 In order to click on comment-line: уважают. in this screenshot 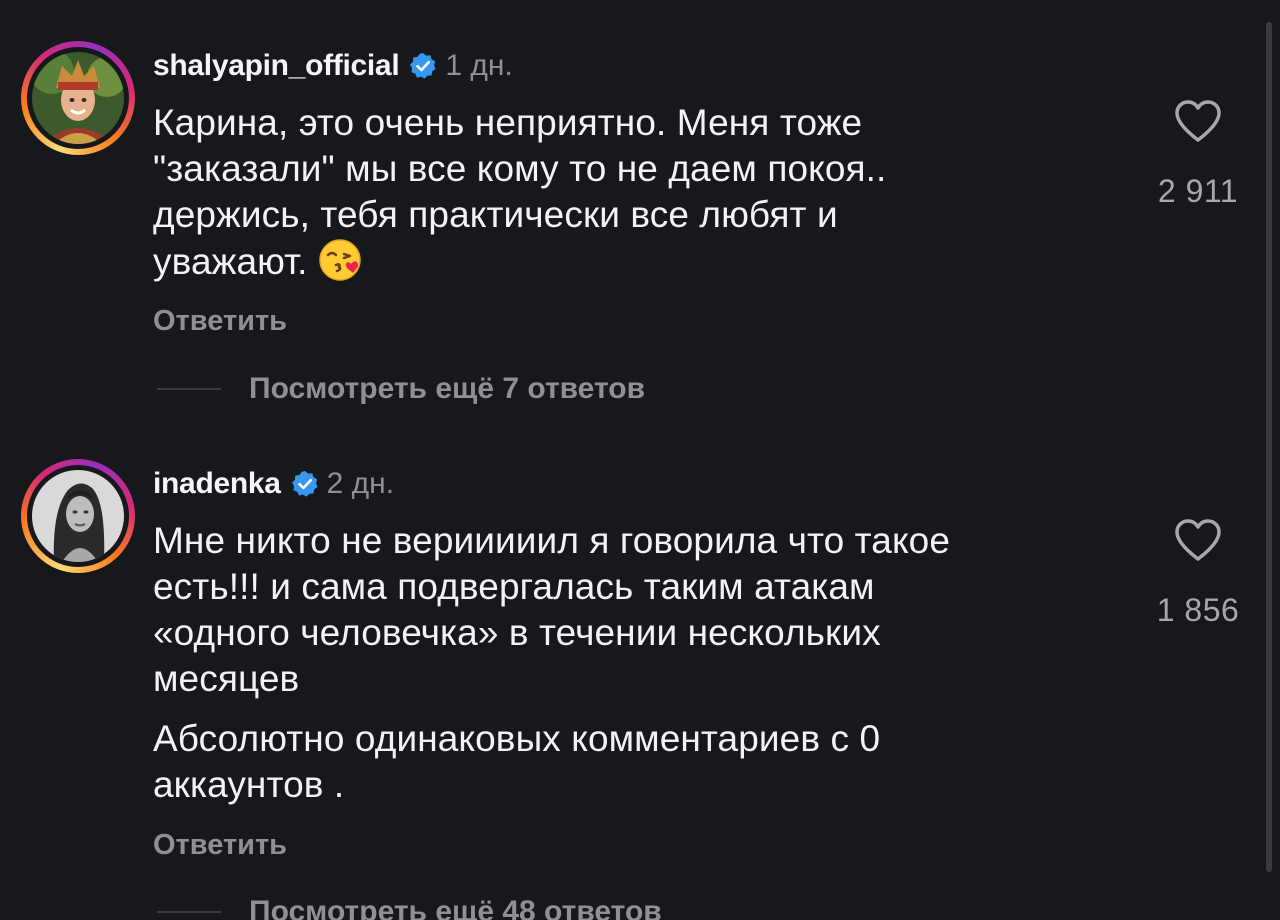, I will do `click(230, 261)`.